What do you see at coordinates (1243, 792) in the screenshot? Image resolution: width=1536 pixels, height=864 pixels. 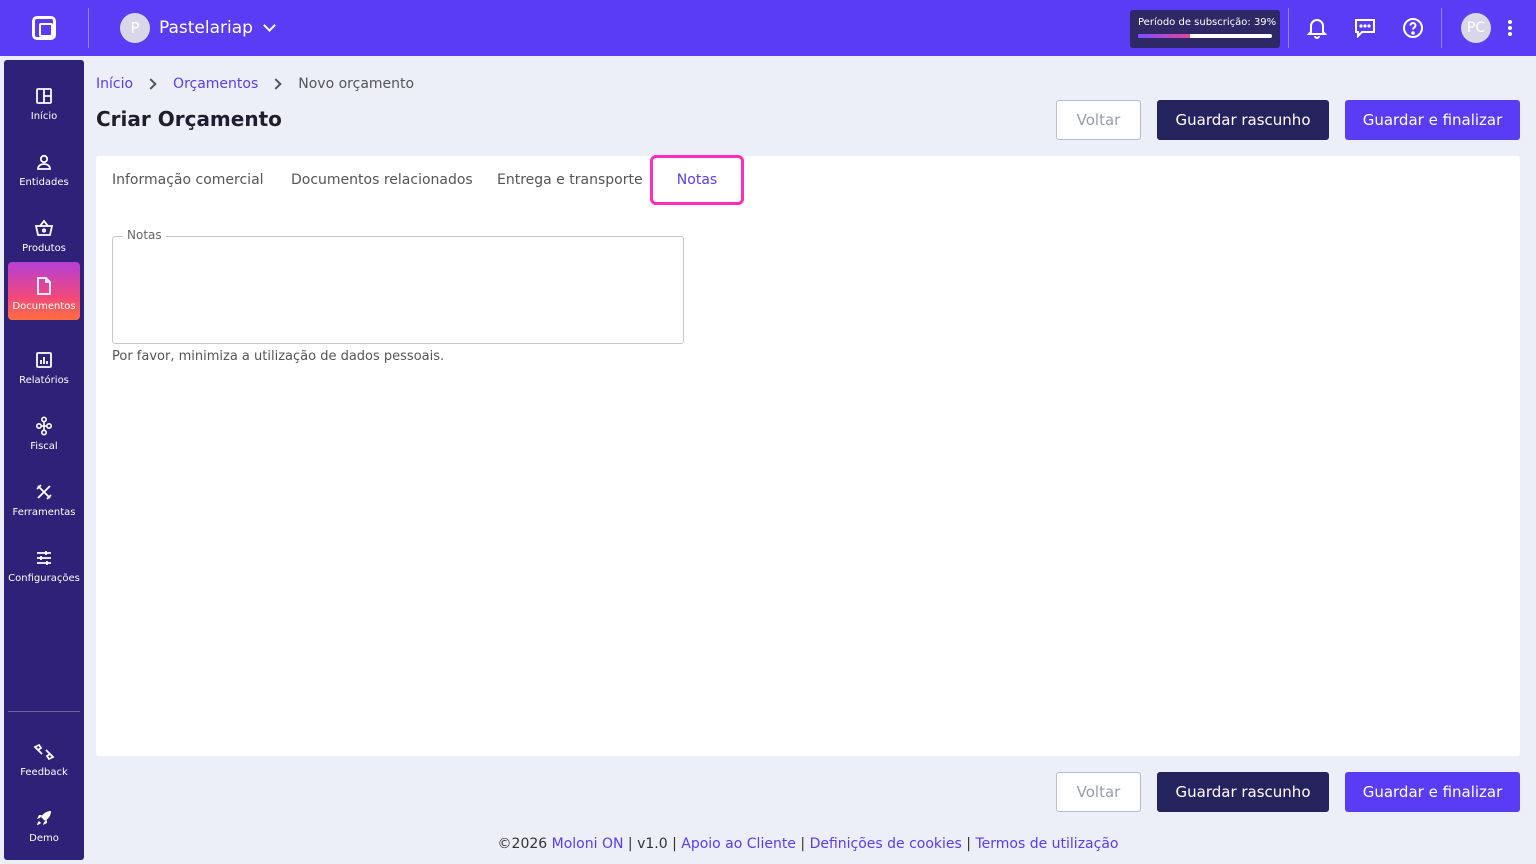 I see `save-draft-button-bottom: Guardar rascunho` at bounding box center [1243, 792].